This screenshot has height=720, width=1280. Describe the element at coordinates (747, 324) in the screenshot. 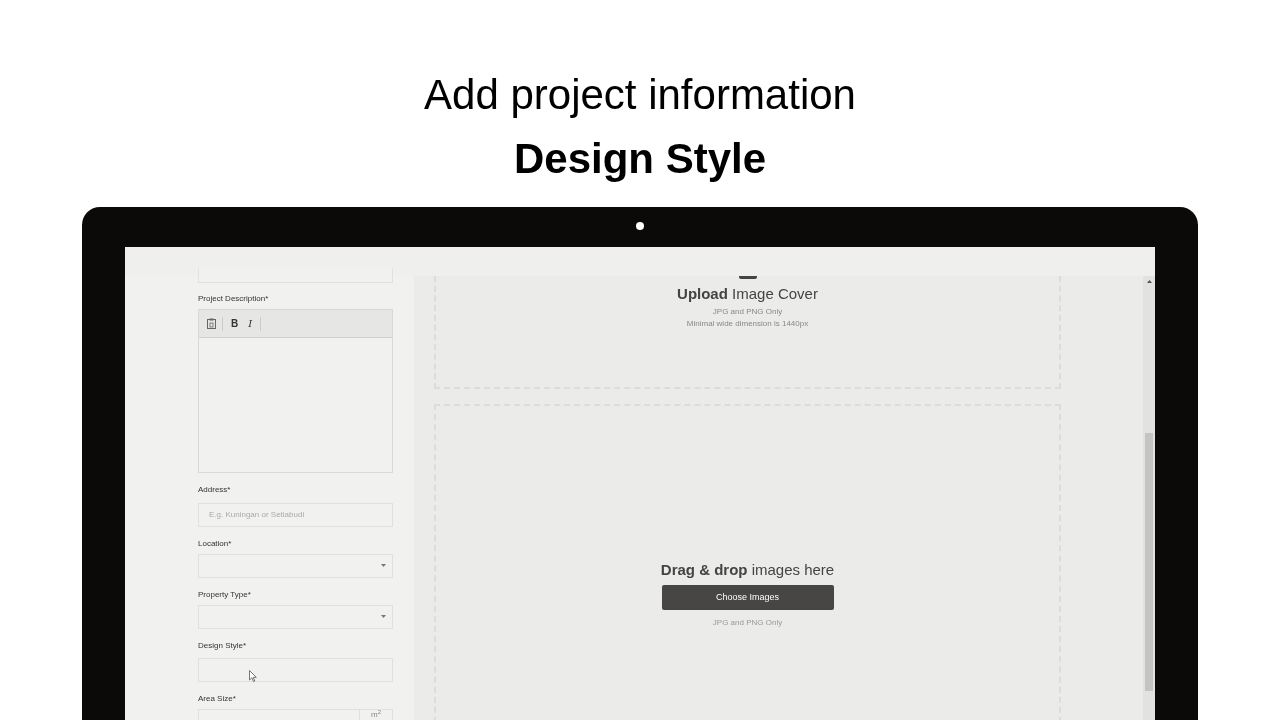

I see `upload-hint: Minimal wide dimension is 1440px` at that location.